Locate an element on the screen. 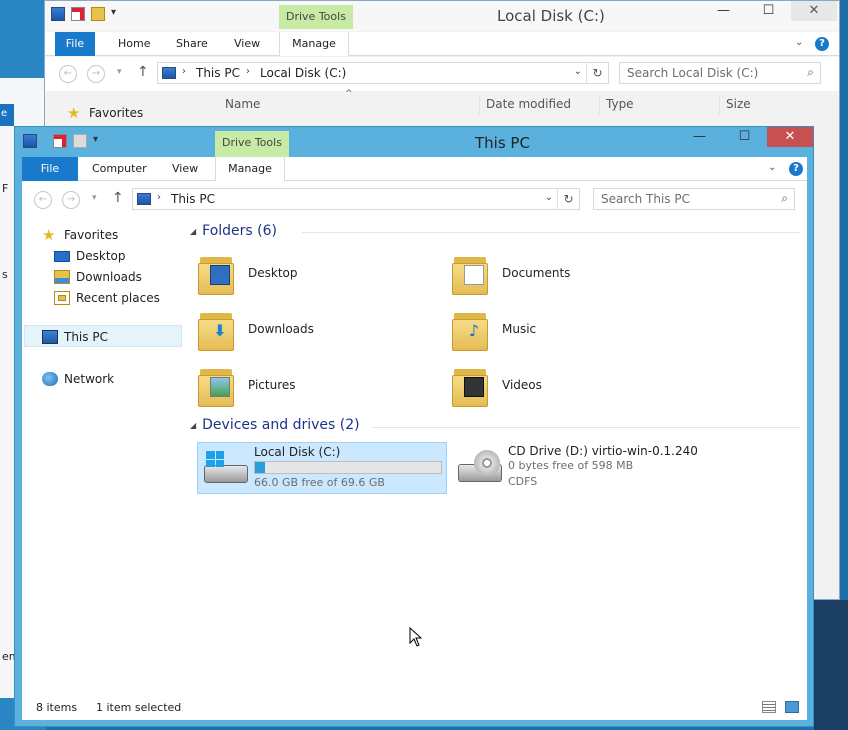 This screenshot has width=848, height=730. folder-music: ♪ Music is located at coordinates (494, 329).